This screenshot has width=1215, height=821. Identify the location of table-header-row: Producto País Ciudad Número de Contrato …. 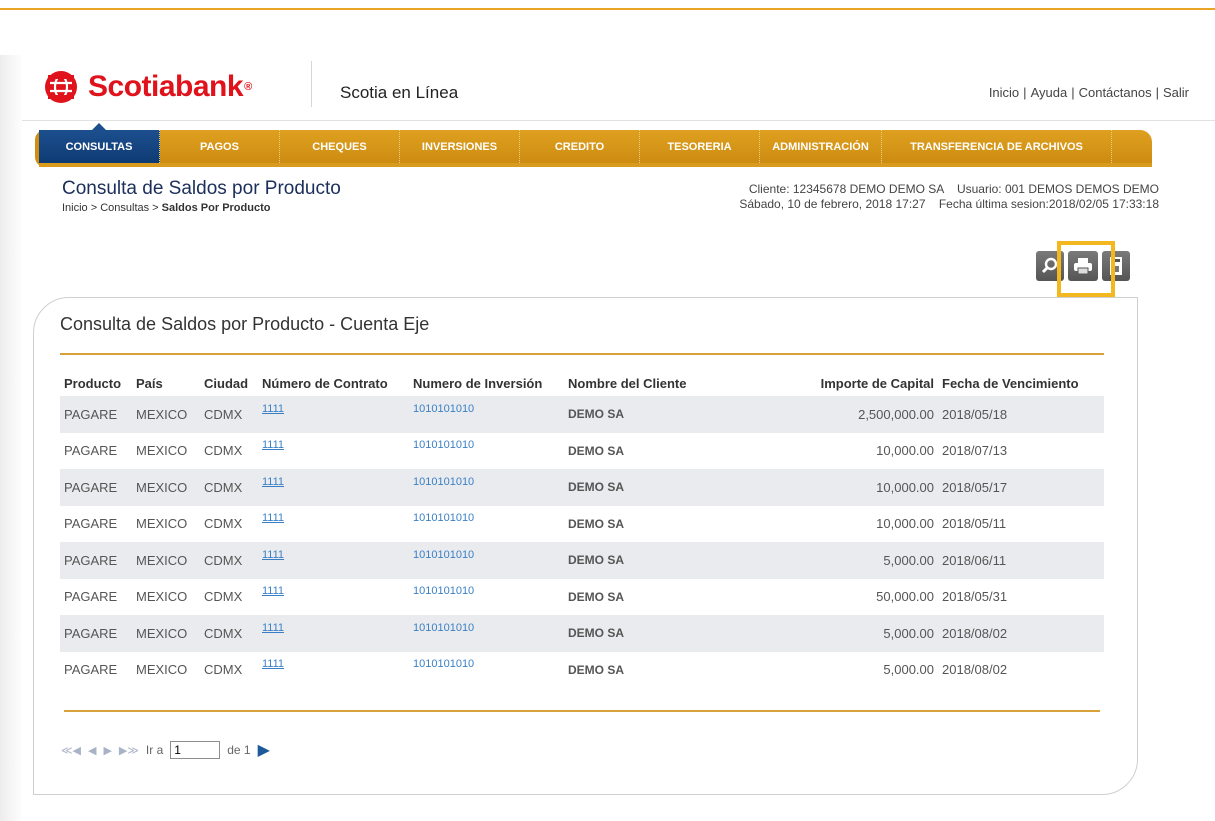
(582, 383).